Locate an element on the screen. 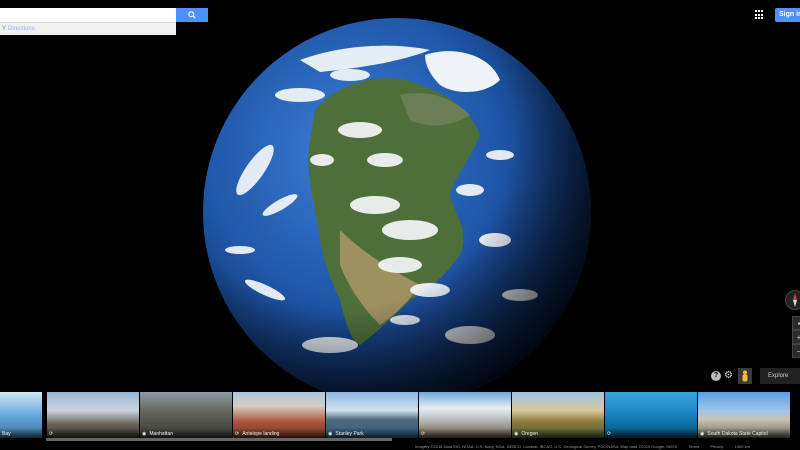  explore-label: Explore is located at coordinates (778, 376).